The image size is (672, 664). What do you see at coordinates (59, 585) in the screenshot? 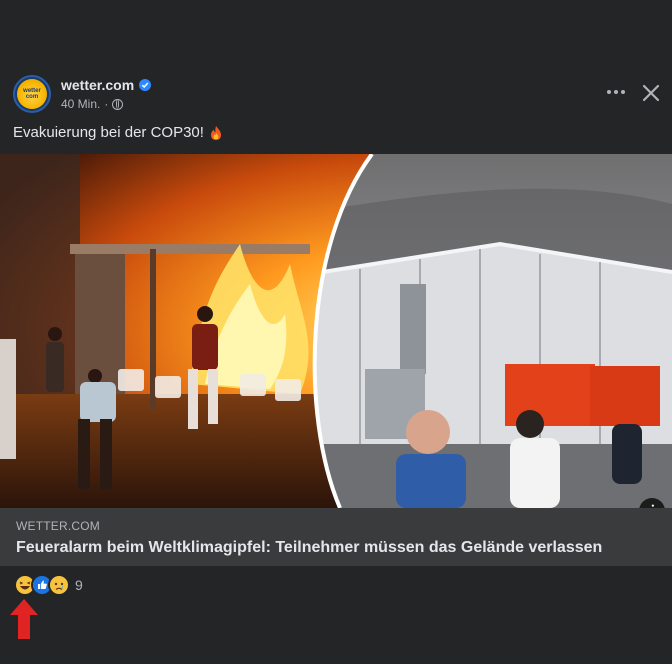
I see `sad-reaction-icon` at bounding box center [59, 585].